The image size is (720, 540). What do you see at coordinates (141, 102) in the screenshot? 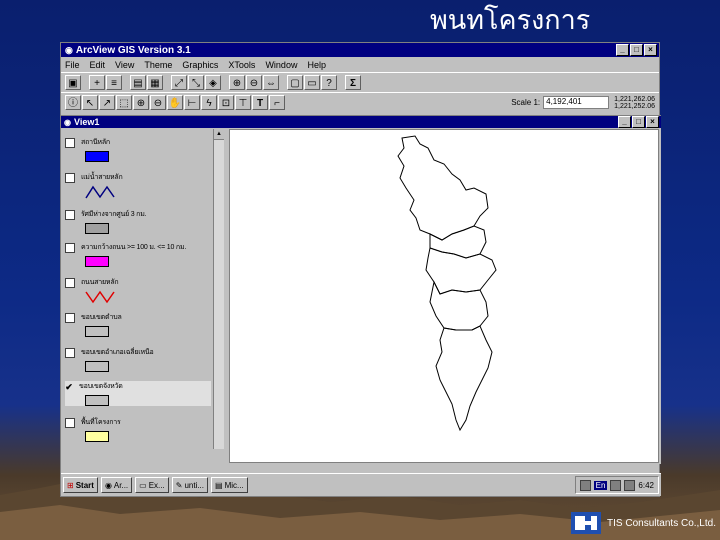
I see `zoom-in-tool-icon: ⊕` at bounding box center [141, 102].